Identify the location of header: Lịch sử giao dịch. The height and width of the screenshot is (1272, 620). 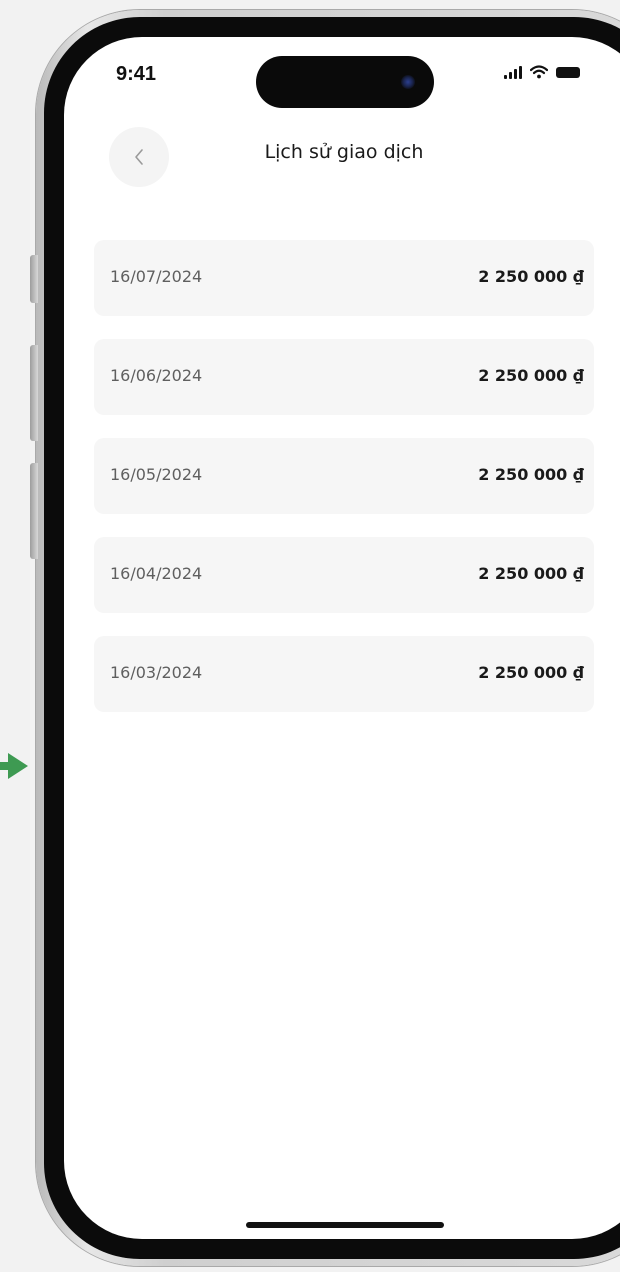
(342, 157).